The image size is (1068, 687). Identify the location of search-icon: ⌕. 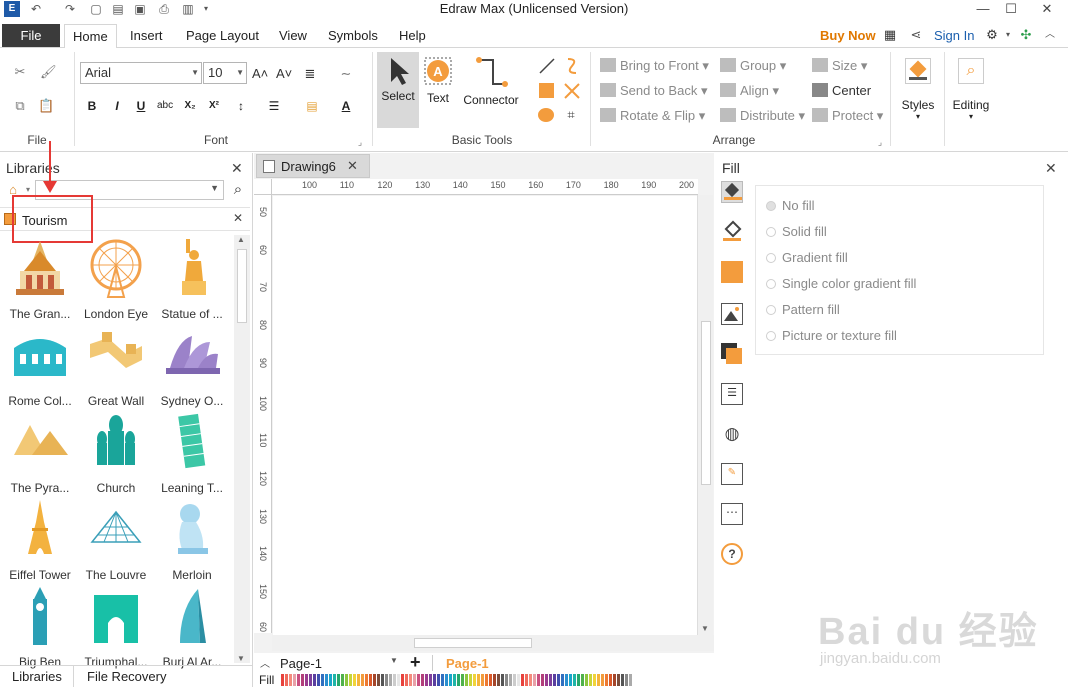
(238, 190).